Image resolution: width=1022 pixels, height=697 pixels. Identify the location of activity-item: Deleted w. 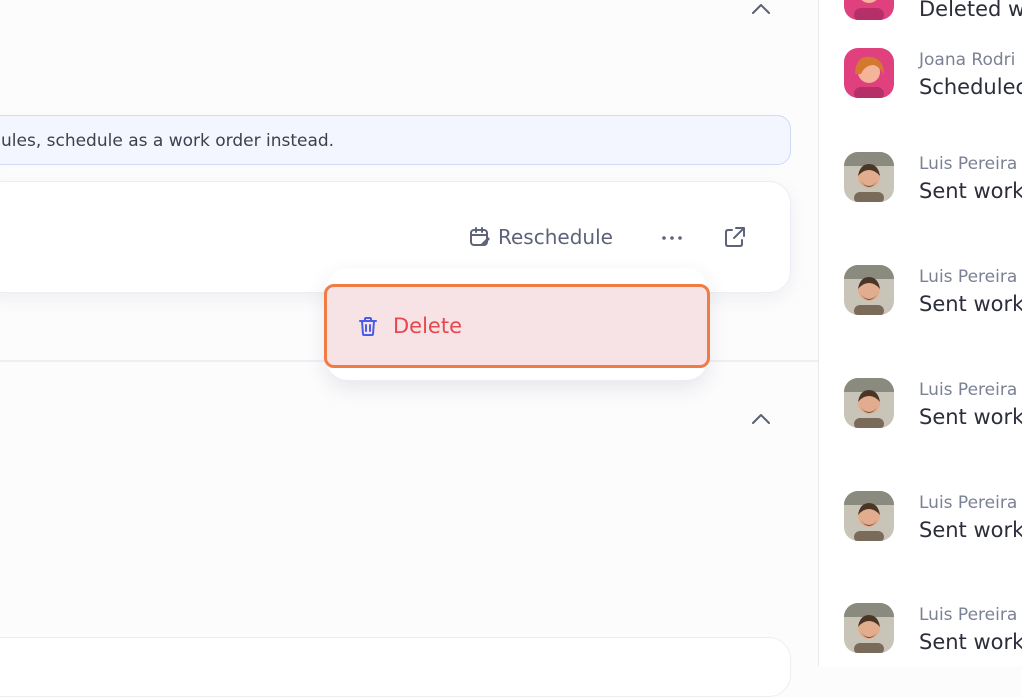
(920, 20).